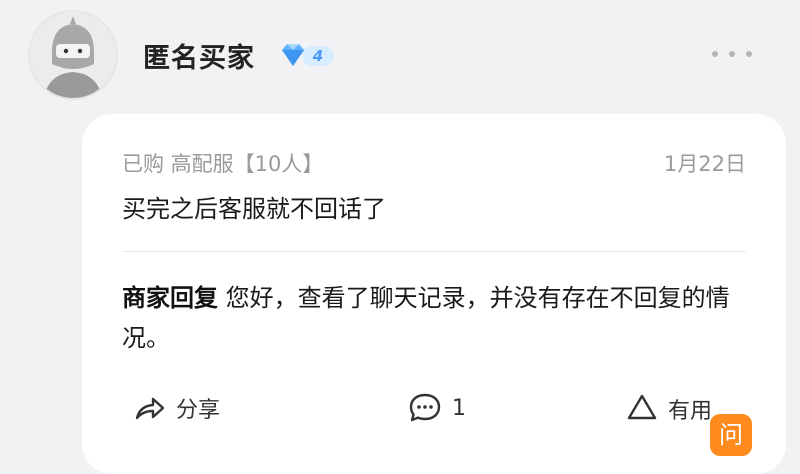 This screenshot has width=800, height=474. I want to click on avatar, so click(73, 55).